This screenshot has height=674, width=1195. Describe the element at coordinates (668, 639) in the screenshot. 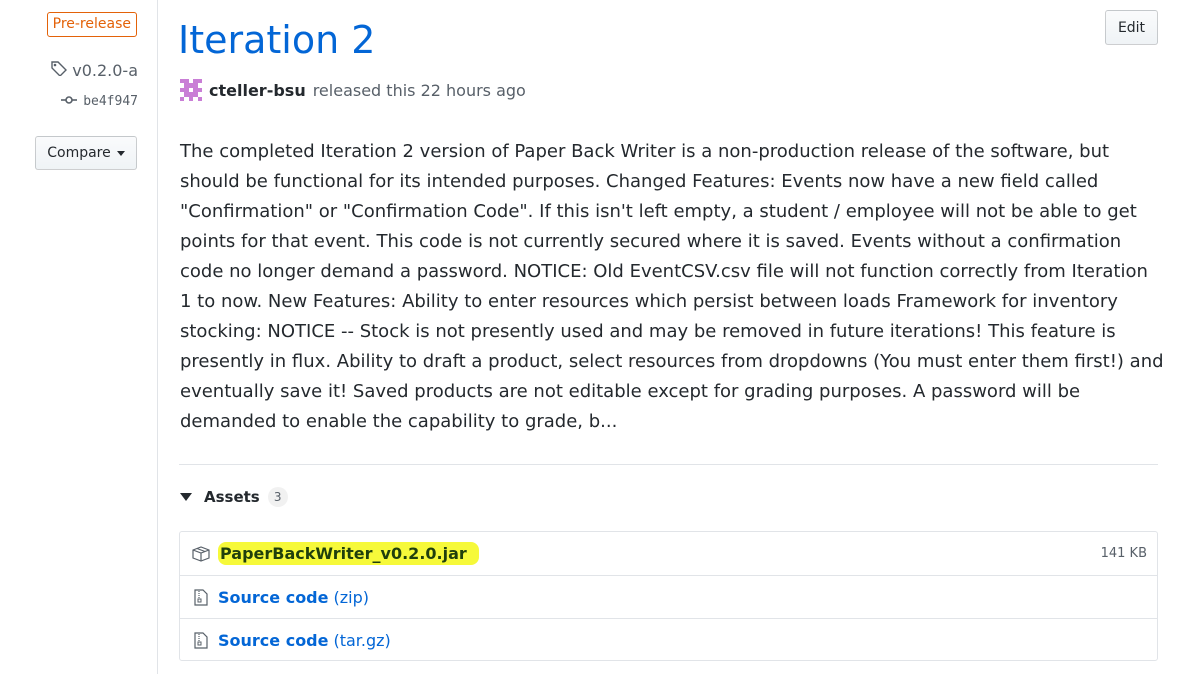

I see `asset-row-targz: Source code (tar.gz)` at that location.